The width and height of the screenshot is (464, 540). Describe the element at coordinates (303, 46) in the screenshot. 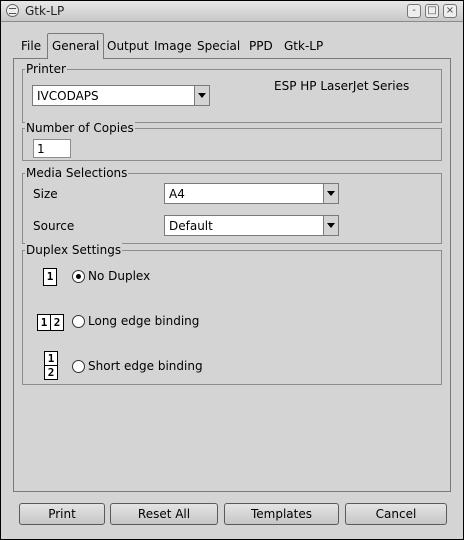

I see `tab-gtklp: Gtk-LP` at that location.